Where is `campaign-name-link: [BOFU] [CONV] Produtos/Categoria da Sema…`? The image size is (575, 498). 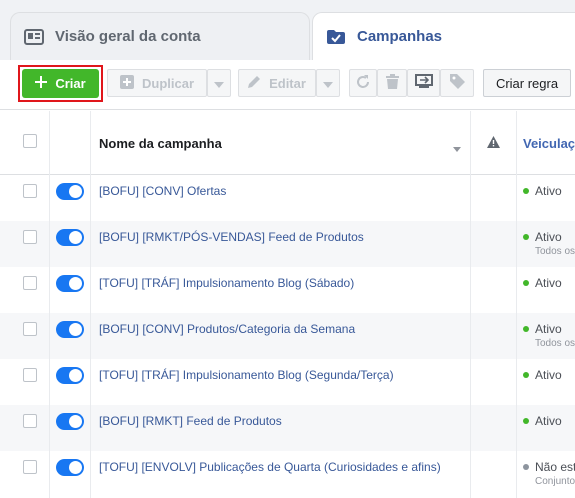 campaign-name-link: [BOFU] [CONV] Produtos/Categoria da Sema… is located at coordinates (227, 329).